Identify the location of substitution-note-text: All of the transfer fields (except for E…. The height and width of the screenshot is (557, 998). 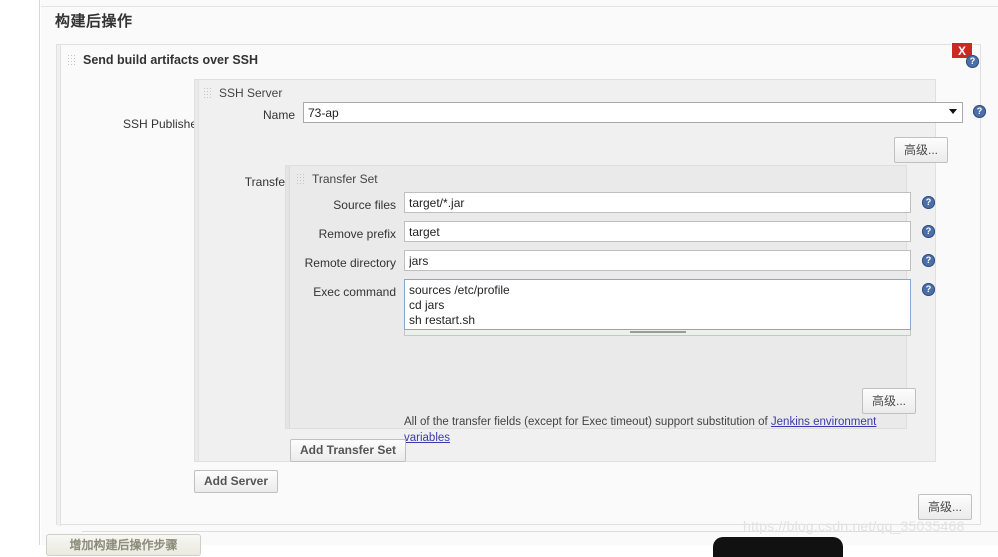
(587, 422).